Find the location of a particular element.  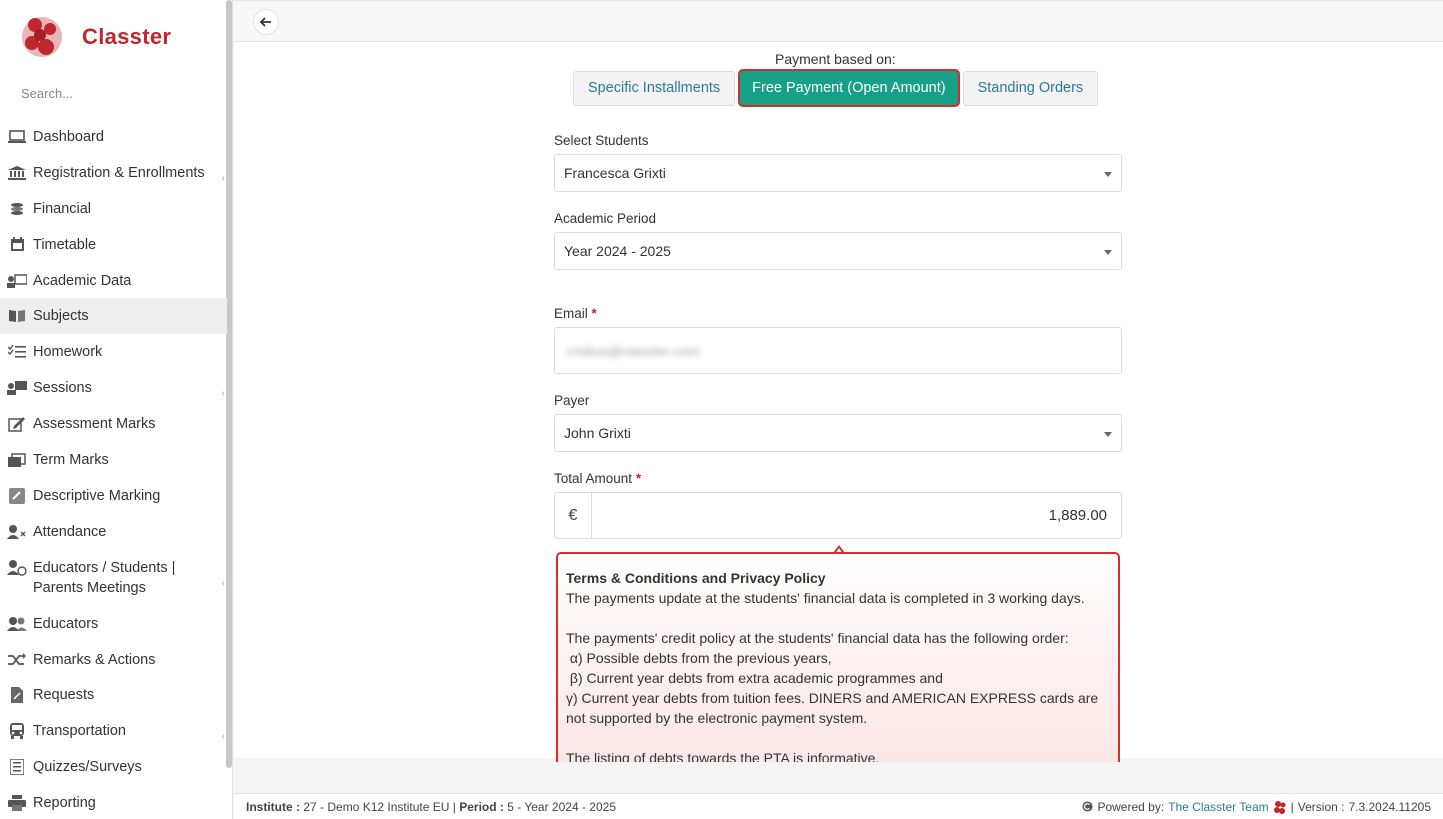

payer-select: John Grixti is located at coordinates (838, 433).